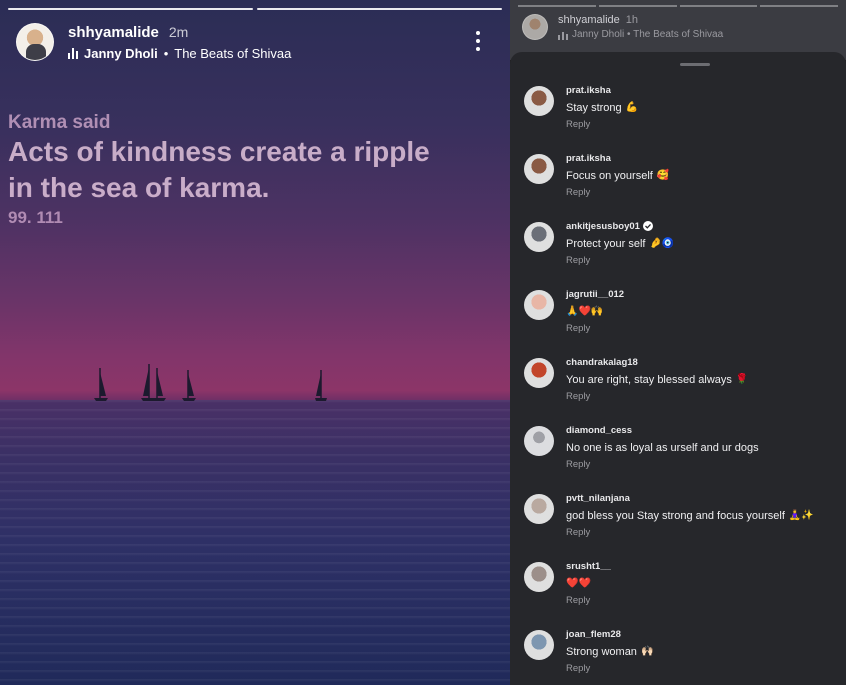 This screenshot has width=846, height=685. I want to click on music-info: Janny Dholi • The Beats of Shivaa, so click(179, 53).